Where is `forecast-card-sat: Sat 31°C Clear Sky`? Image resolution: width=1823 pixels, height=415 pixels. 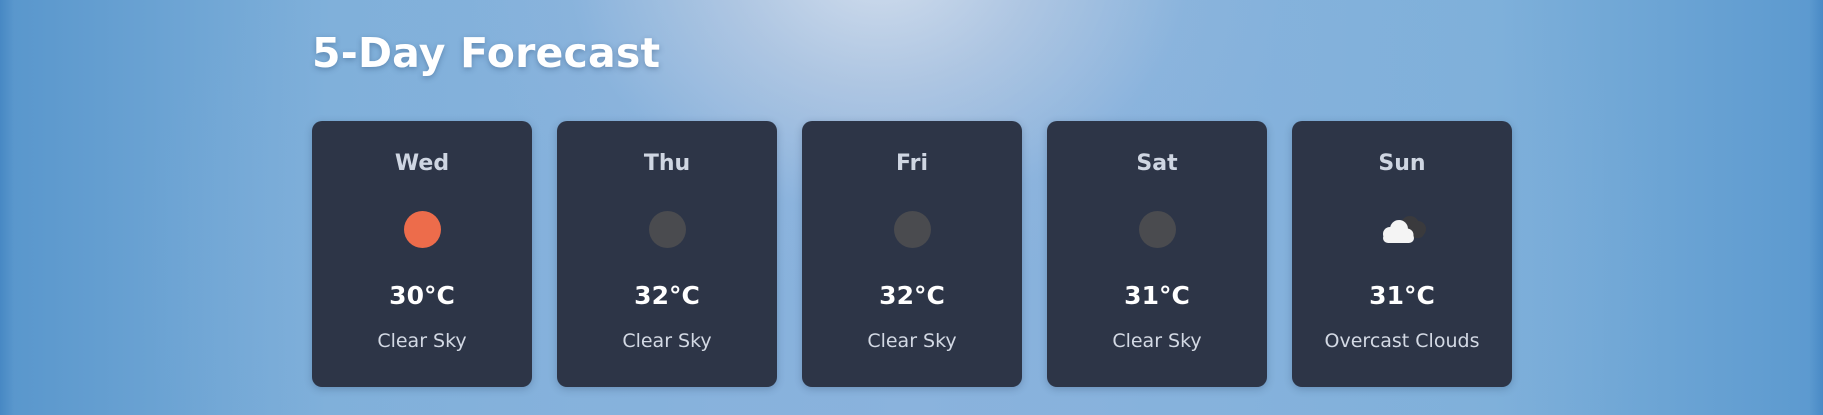 forecast-card-sat: Sat 31°C Clear Sky is located at coordinates (1157, 254).